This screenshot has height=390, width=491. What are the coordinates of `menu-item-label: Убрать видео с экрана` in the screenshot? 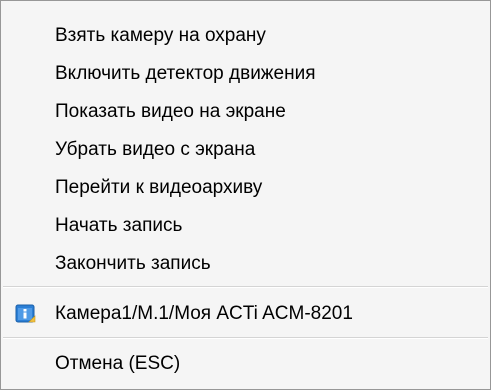 It's located at (155, 149).